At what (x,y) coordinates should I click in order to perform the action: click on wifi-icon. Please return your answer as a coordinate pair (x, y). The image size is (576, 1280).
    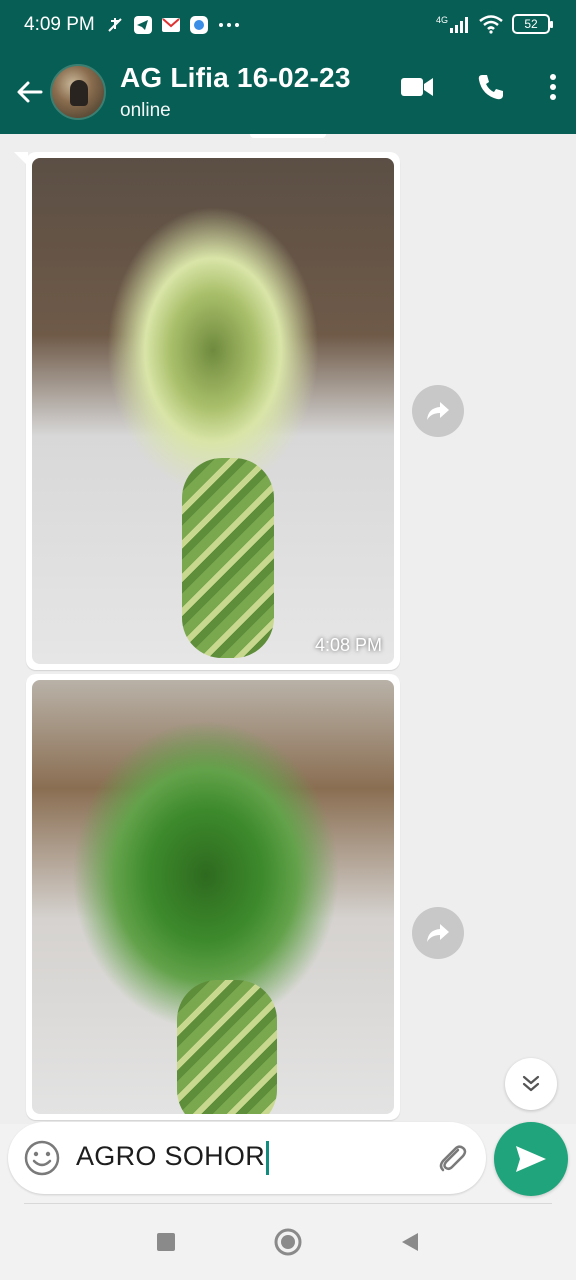
    Looking at the image, I should click on (491, 24).